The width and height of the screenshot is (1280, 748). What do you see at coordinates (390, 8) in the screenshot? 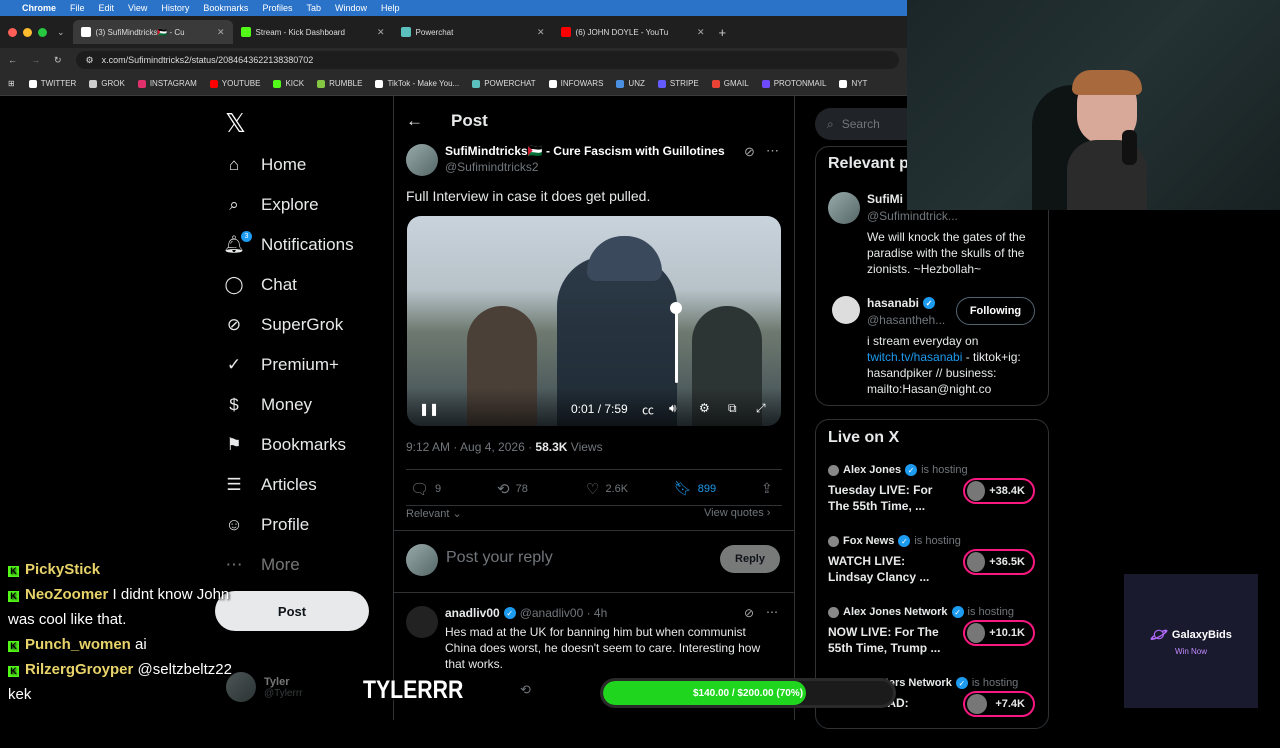
I see `menu-help: Help` at bounding box center [390, 8].